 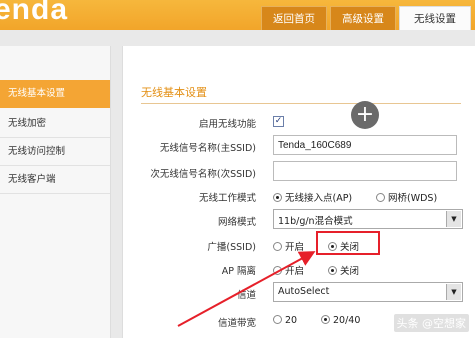 What do you see at coordinates (246, 295) in the screenshot?
I see `channel-label: 信道` at bounding box center [246, 295].